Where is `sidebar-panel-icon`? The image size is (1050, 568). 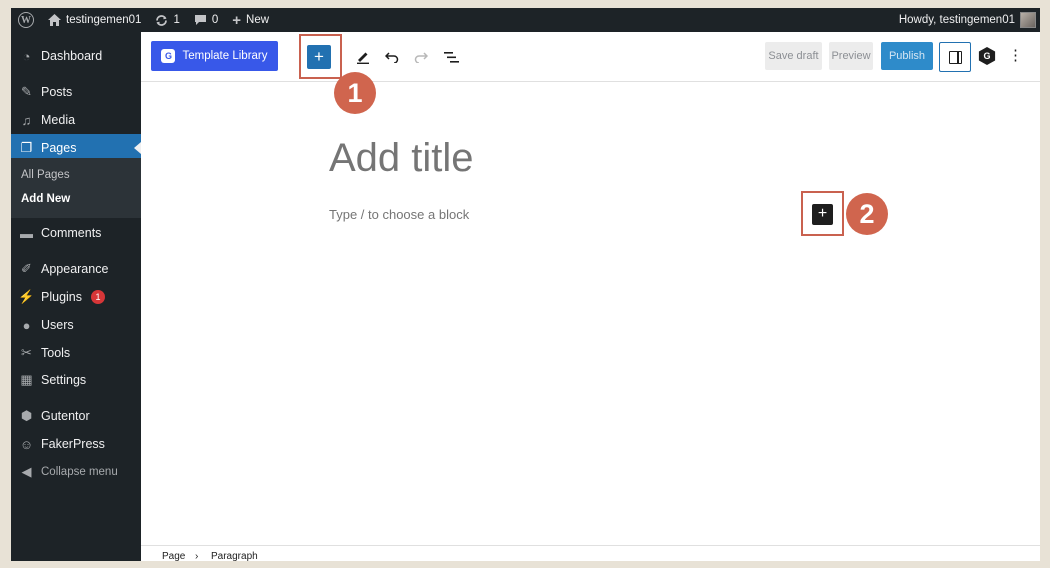
sidebar-panel-icon is located at coordinates (955, 57).